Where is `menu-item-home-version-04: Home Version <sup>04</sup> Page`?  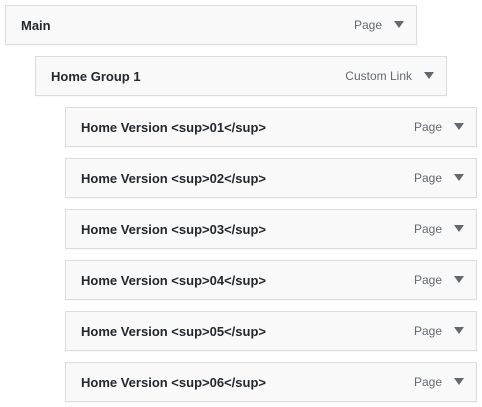 menu-item-home-version-04: Home Version <sup>04</sup> Page is located at coordinates (271, 280).